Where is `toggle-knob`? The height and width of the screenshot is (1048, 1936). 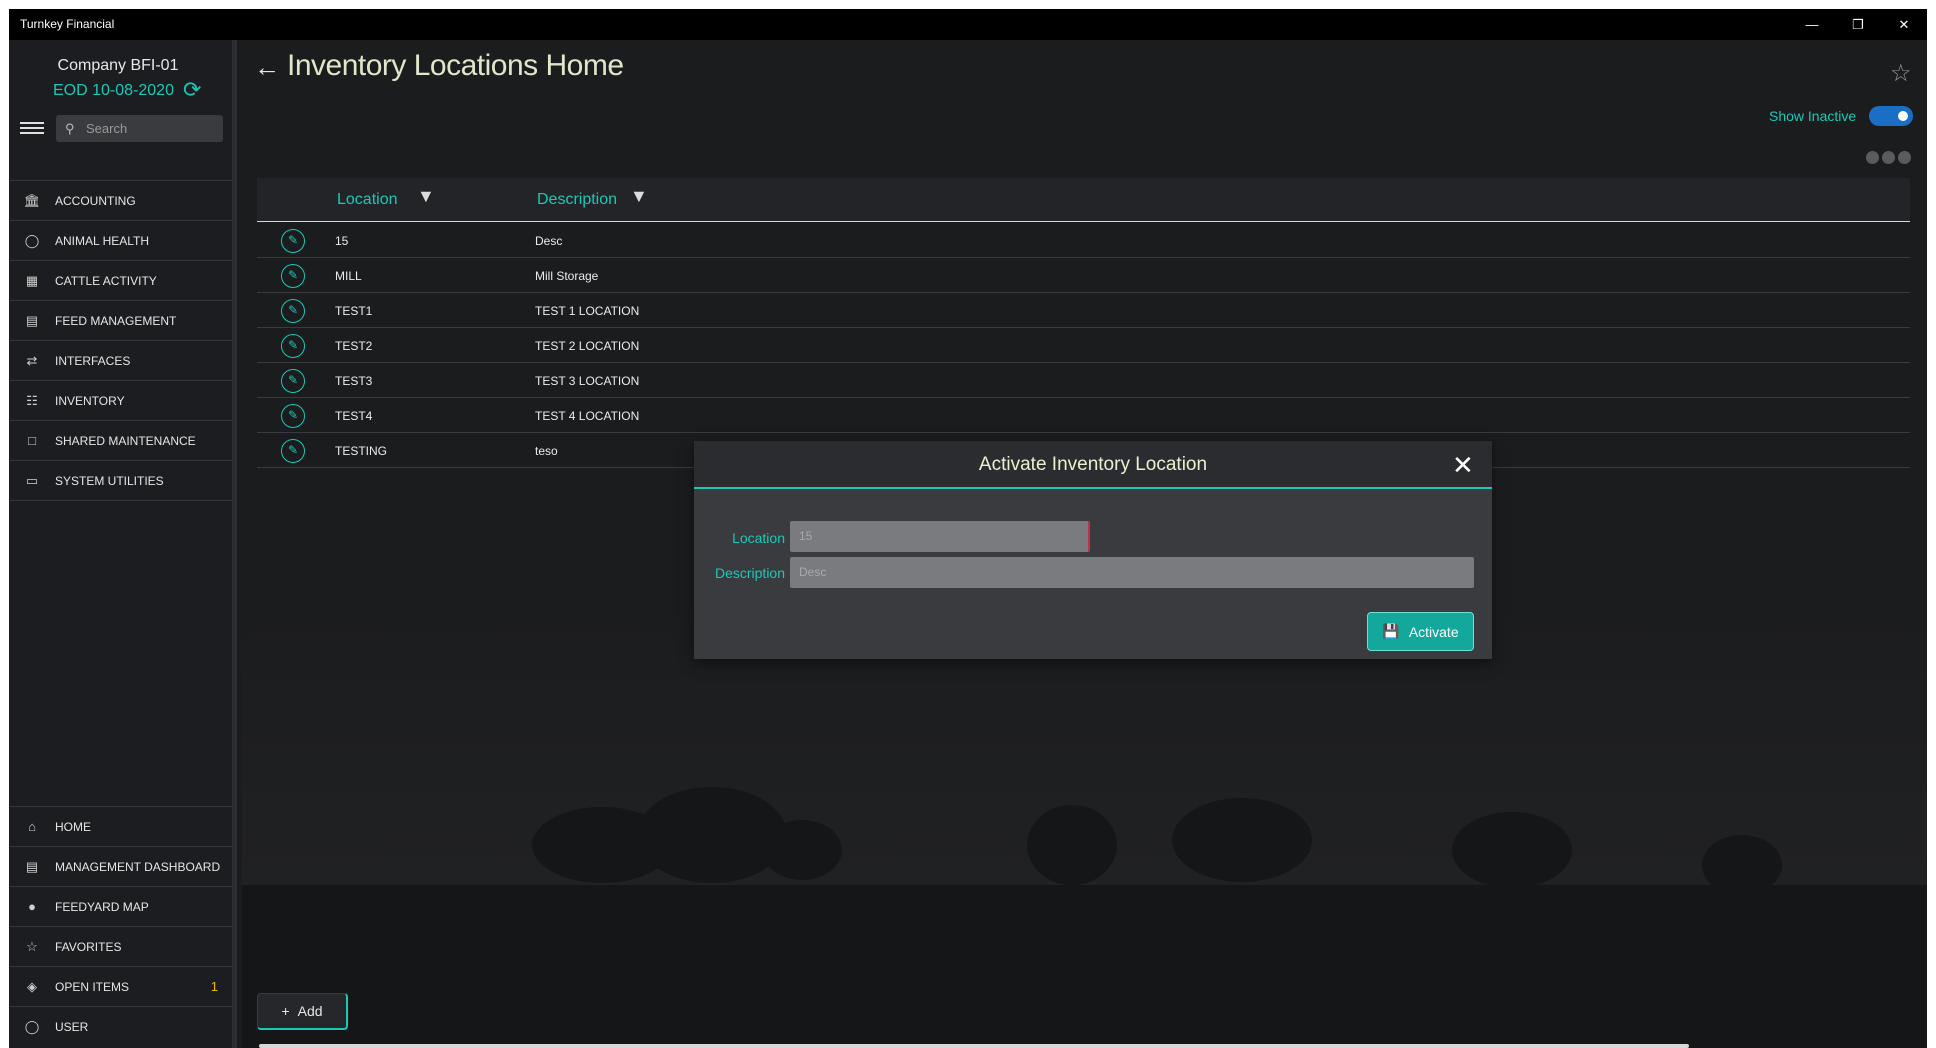 toggle-knob is located at coordinates (1903, 116).